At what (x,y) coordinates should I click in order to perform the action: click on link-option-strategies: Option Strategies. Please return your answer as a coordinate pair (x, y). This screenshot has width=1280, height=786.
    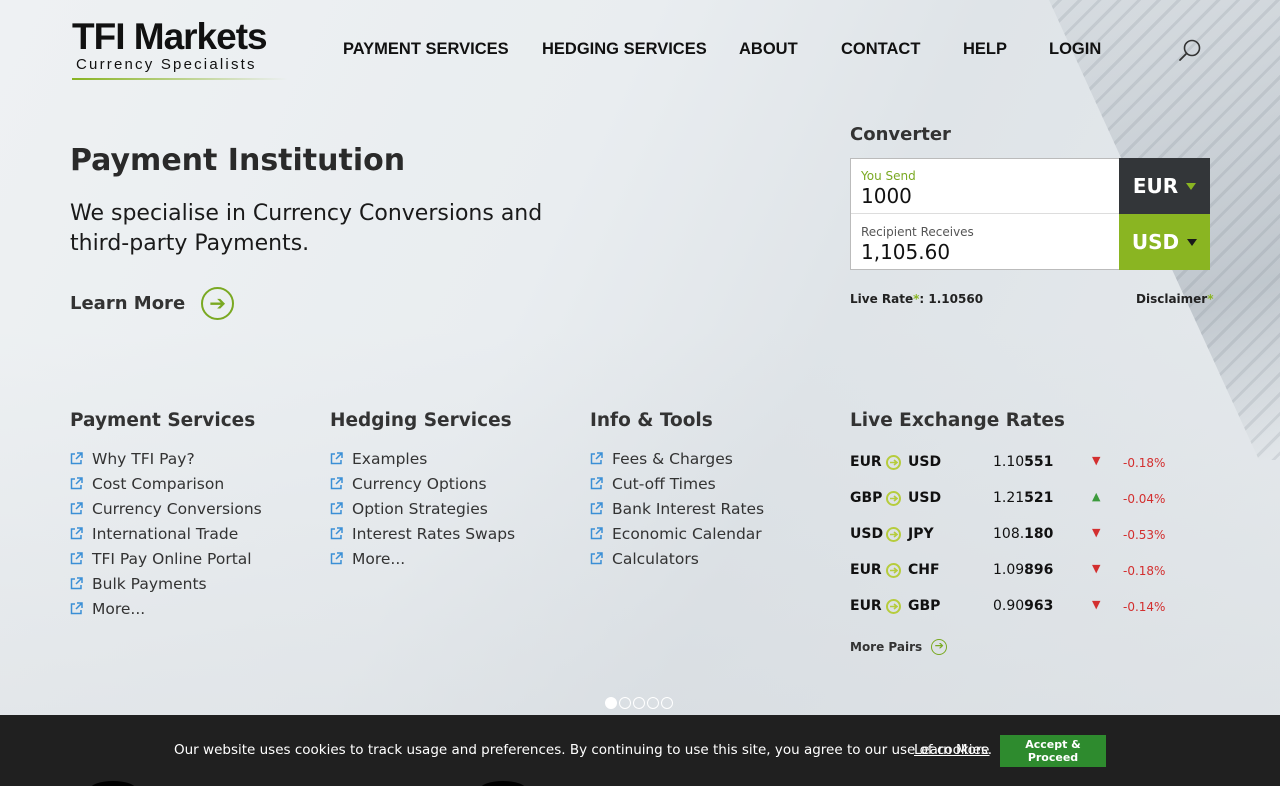
    Looking at the image, I should click on (450, 508).